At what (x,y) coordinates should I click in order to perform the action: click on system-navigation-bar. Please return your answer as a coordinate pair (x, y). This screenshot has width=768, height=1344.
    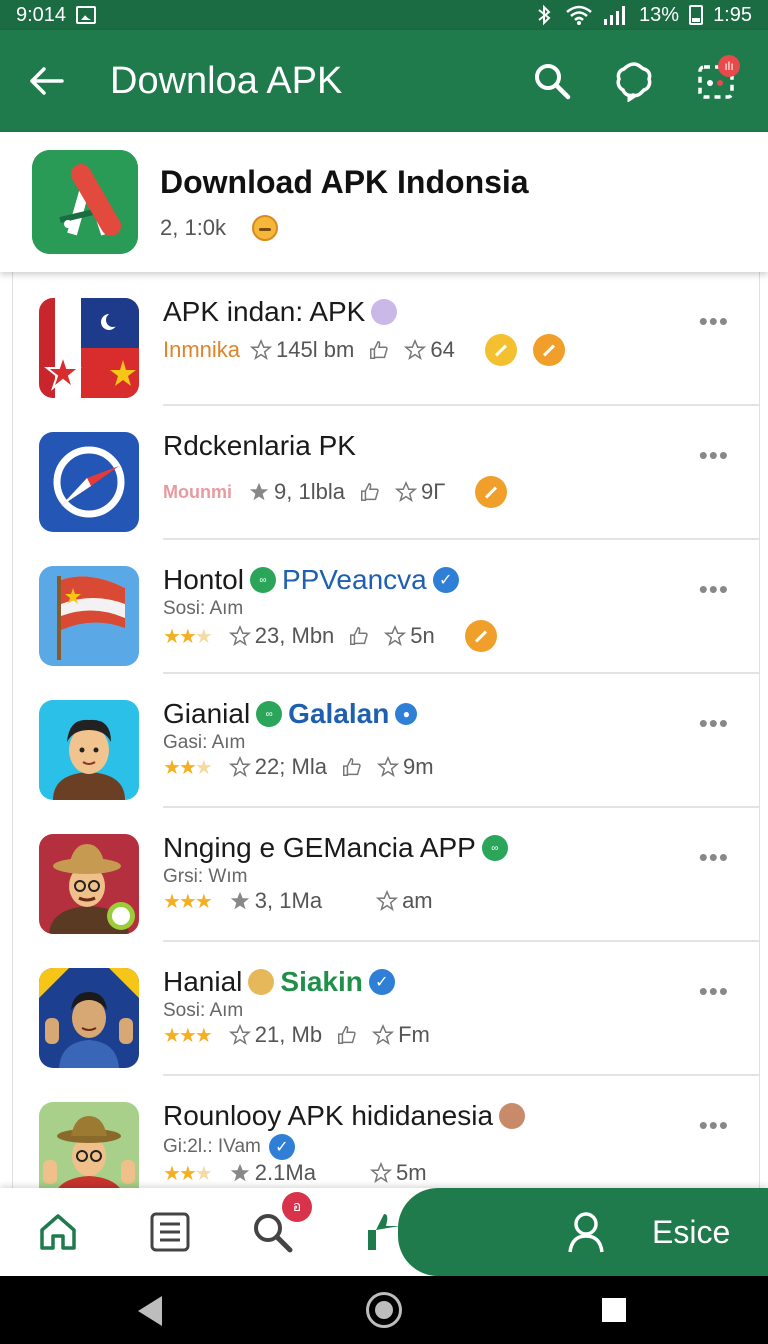
    Looking at the image, I should click on (384, 1310).